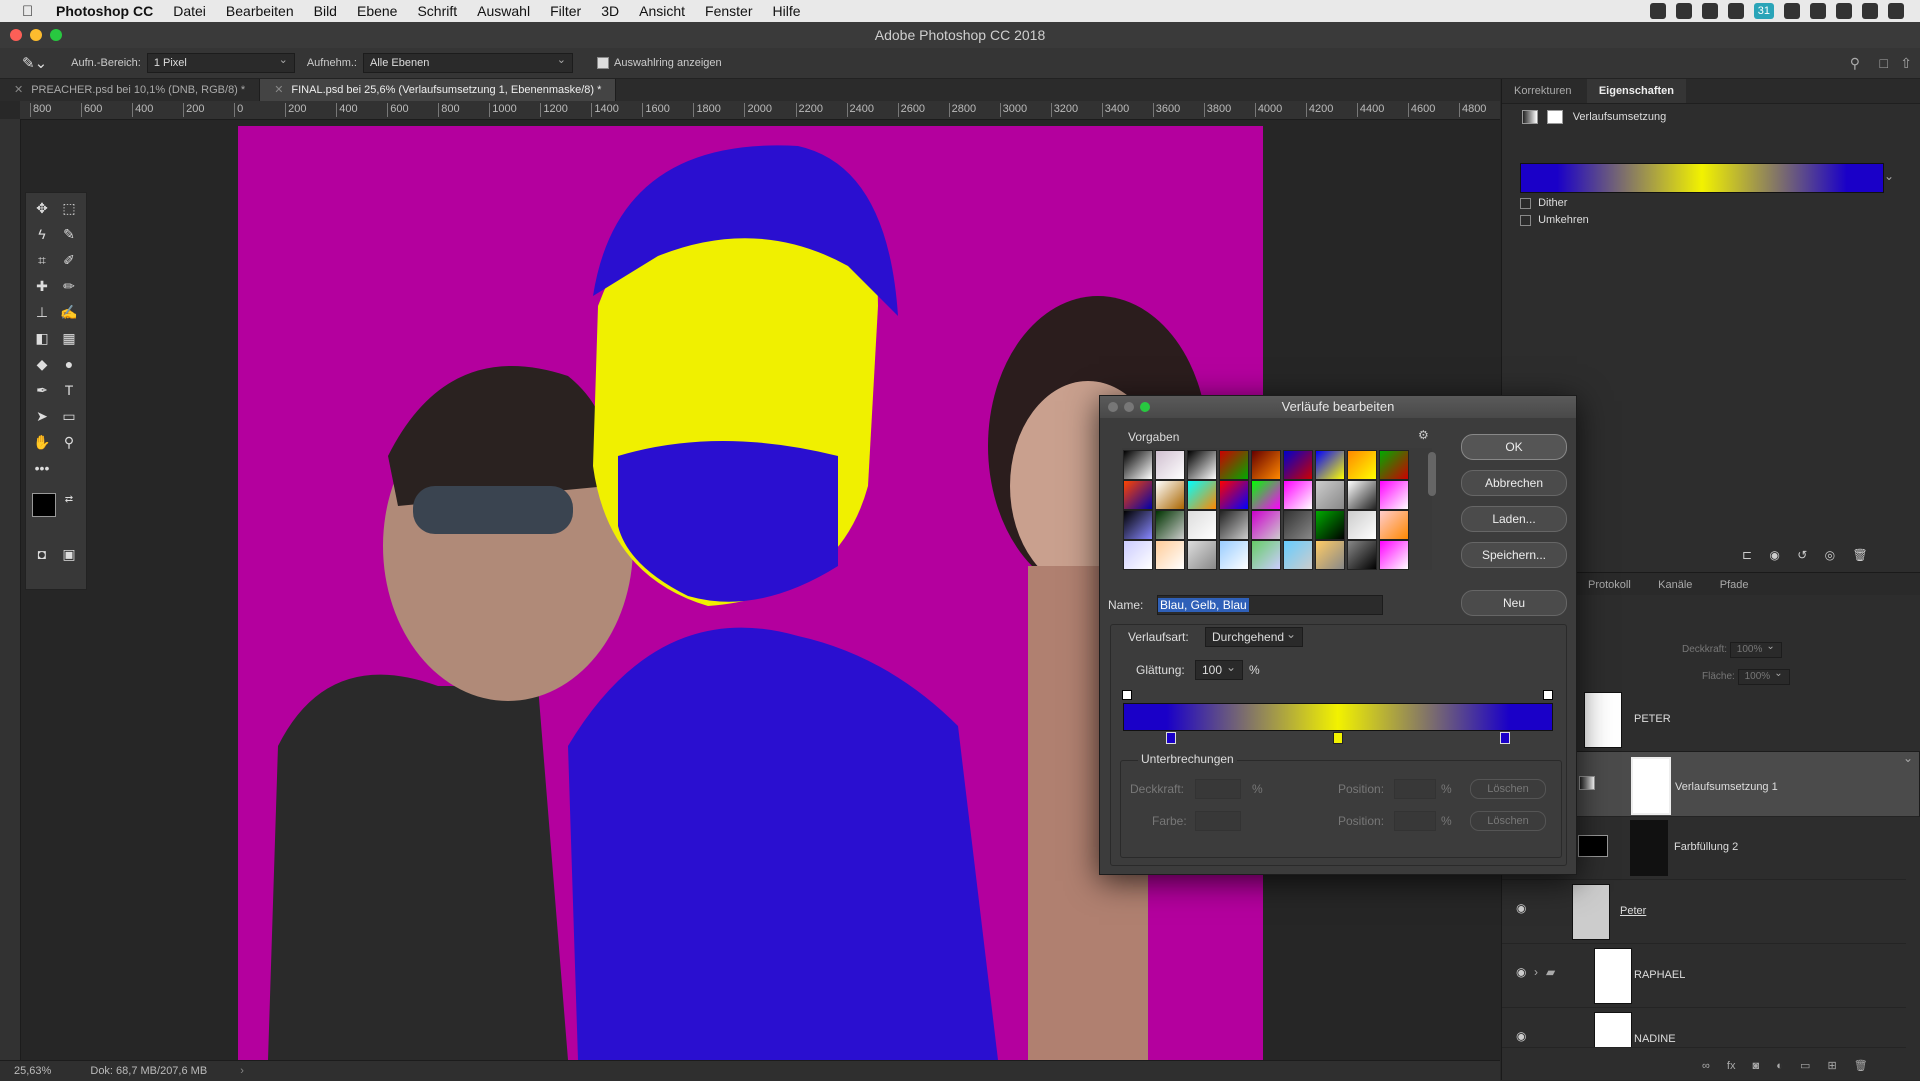 The image size is (1920, 1081). Describe the element at coordinates (1338, 407) in the screenshot. I see `dialog-titlebar: Verläufe bearbeiten` at that location.